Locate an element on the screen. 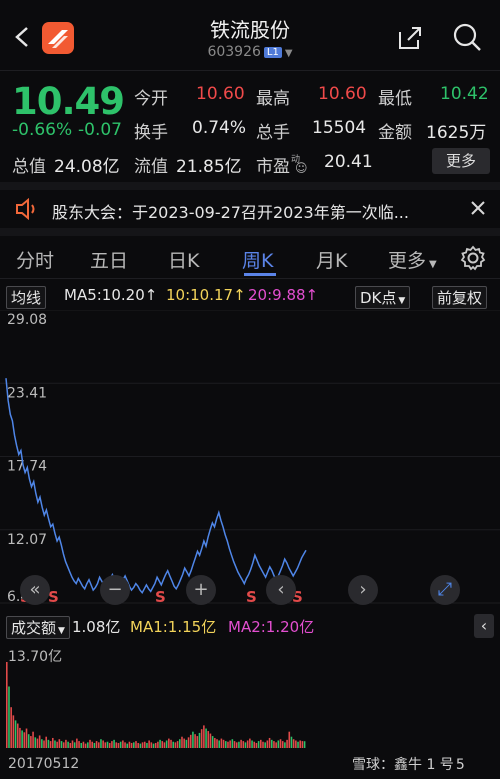 Image resolution: width=500 pixels, height=779 pixels. page-title: 铁流股份 is located at coordinates (250, 30).